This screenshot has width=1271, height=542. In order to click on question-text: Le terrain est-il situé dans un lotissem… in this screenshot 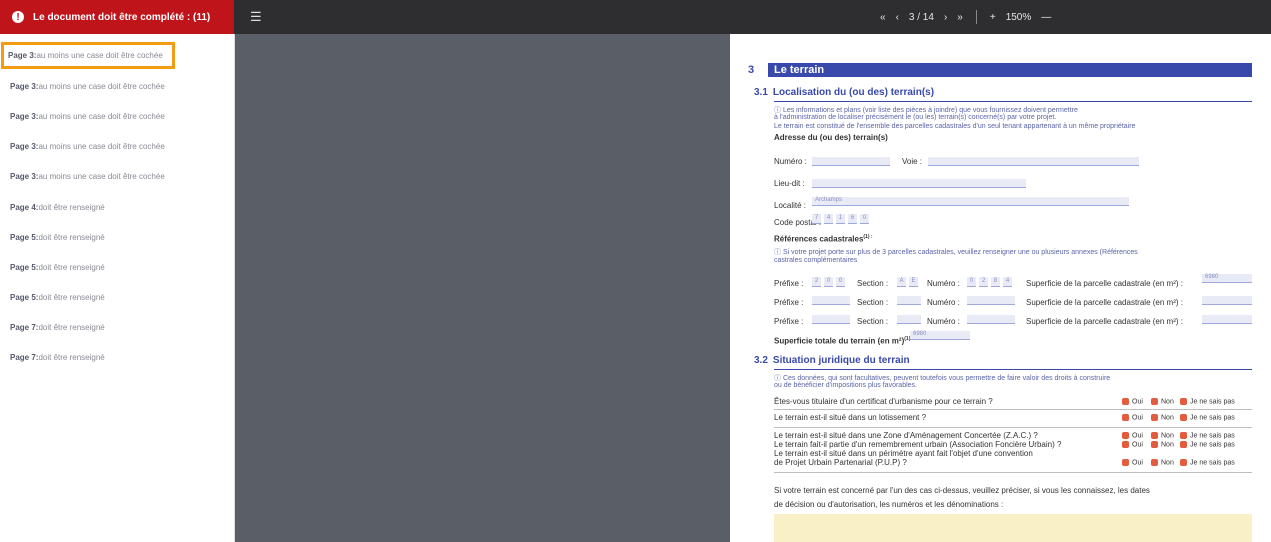, I will do `click(850, 417)`.